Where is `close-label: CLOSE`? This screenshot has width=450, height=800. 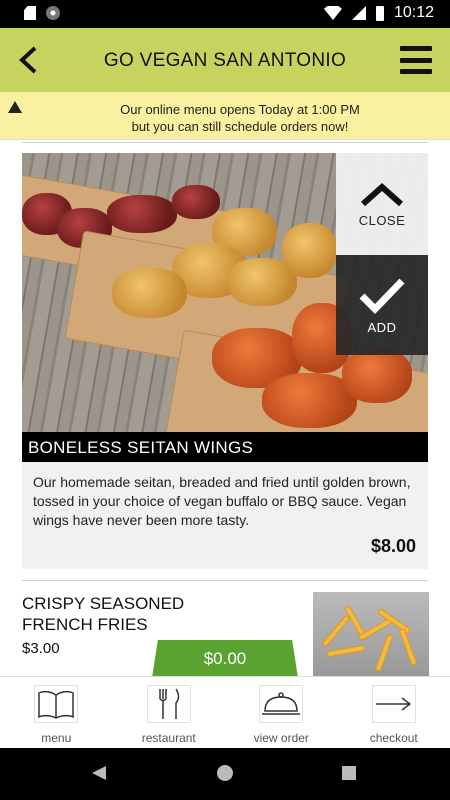
close-label: CLOSE is located at coordinates (382, 220).